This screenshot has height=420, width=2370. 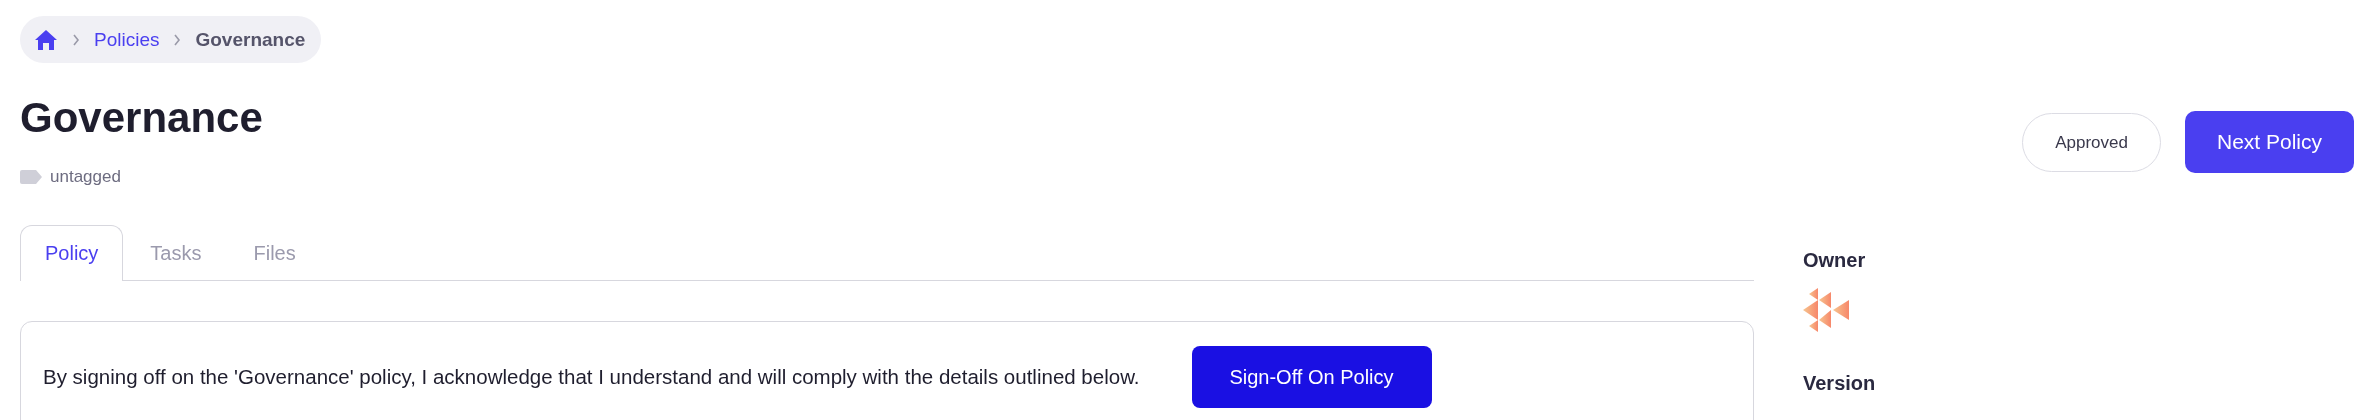 I want to click on owner-label: Owner, so click(x=1835, y=260).